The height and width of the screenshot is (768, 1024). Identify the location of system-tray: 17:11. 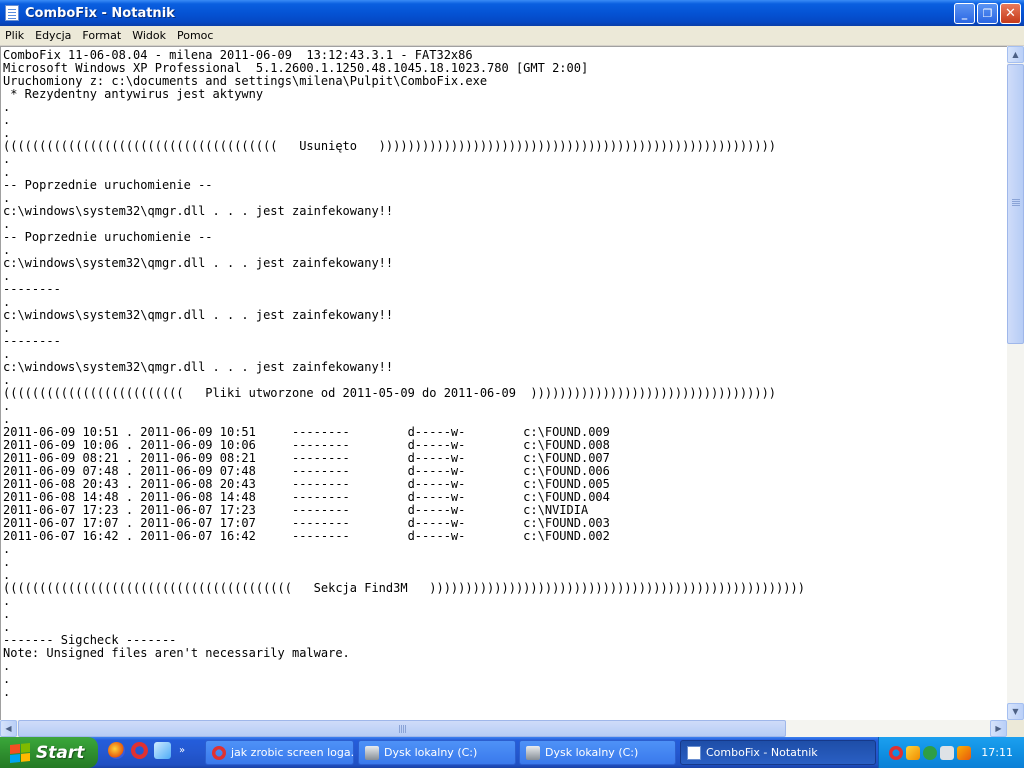
(951, 752).